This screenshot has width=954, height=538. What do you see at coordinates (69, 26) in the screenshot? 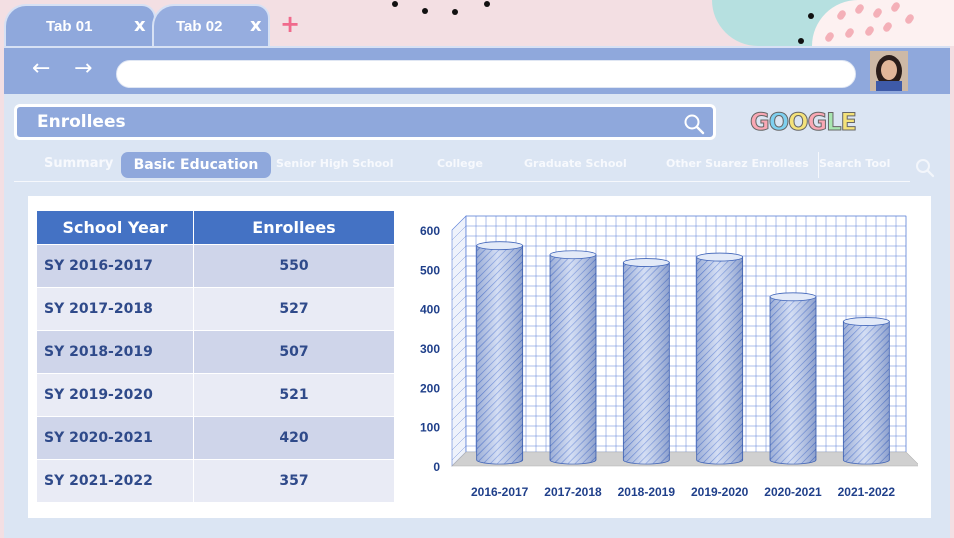
I see `tab-label: Tab 01` at bounding box center [69, 26].